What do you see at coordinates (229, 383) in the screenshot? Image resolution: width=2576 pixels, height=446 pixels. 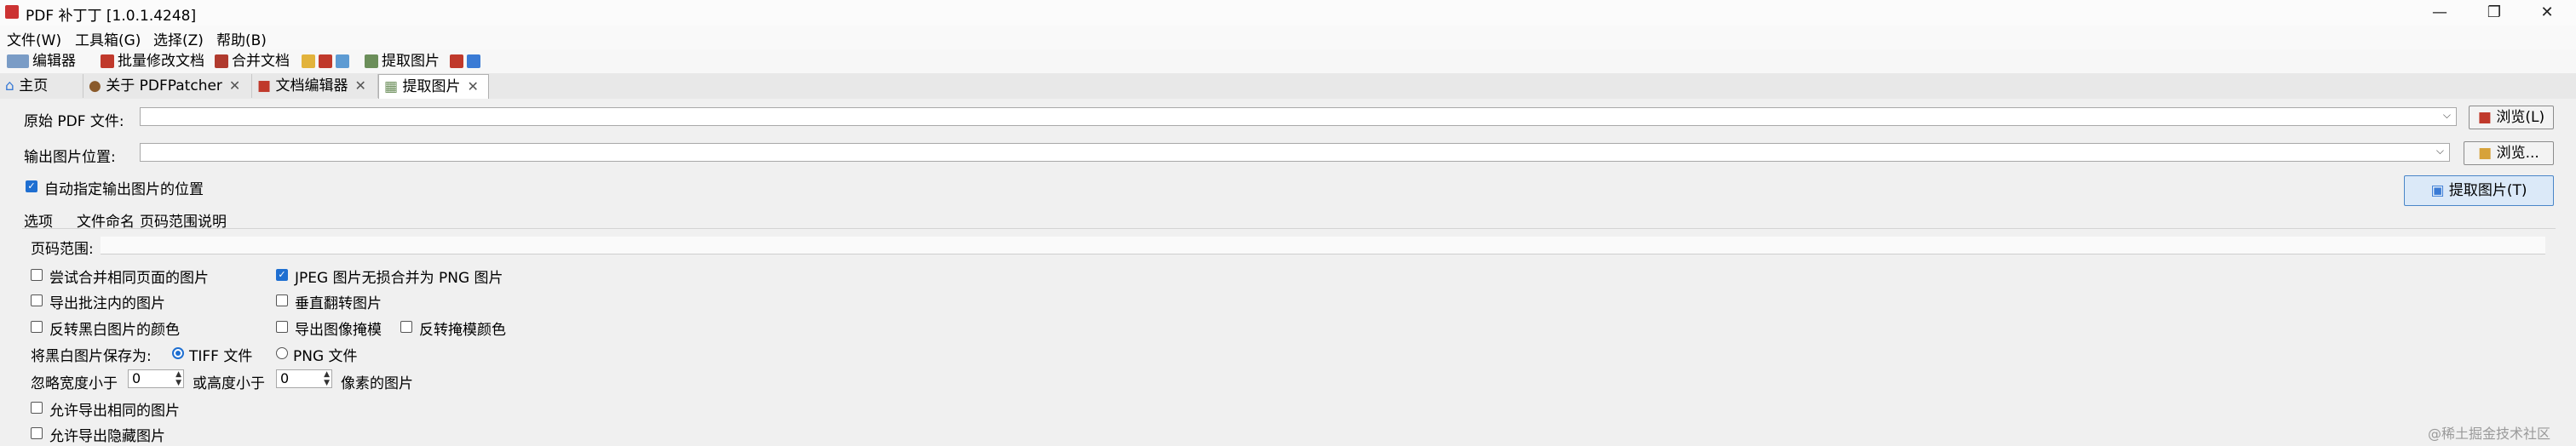 I see `or-height-label: 或高度小于` at bounding box center [229, 383].